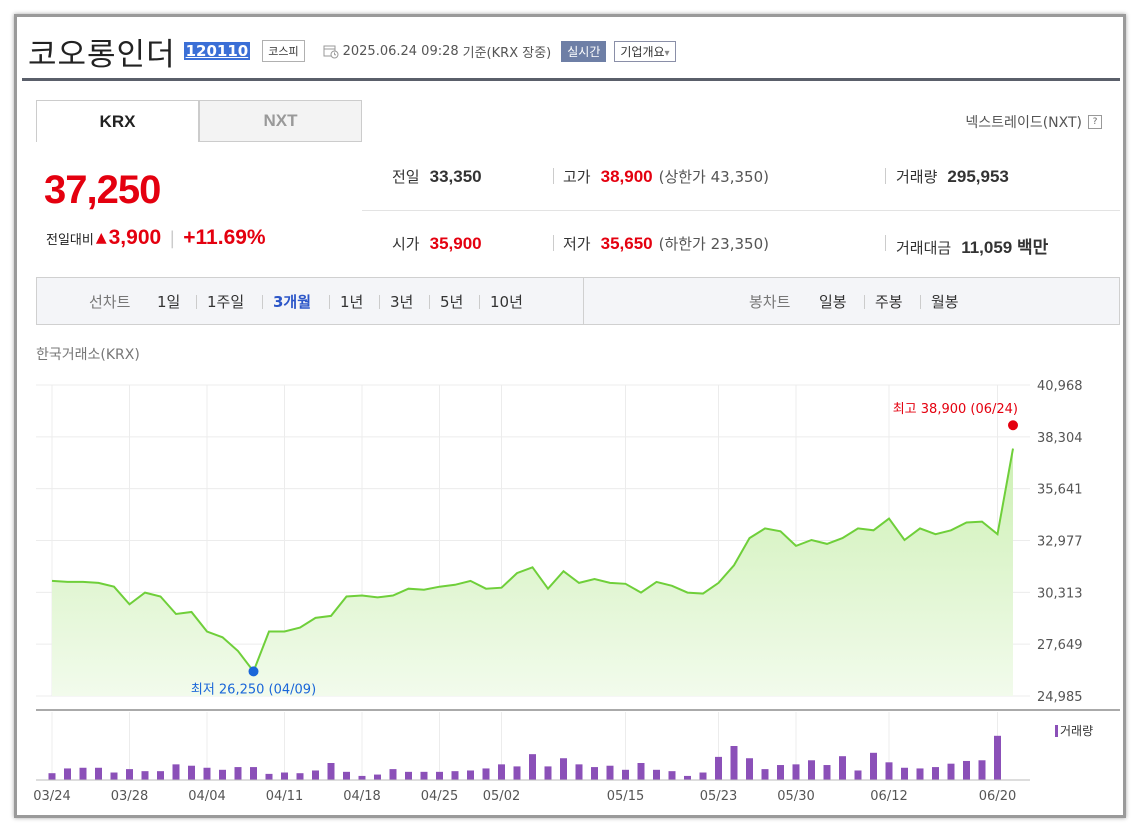  I want to click on exchange-label: 한국거래소(KRX), so click(88, 355).